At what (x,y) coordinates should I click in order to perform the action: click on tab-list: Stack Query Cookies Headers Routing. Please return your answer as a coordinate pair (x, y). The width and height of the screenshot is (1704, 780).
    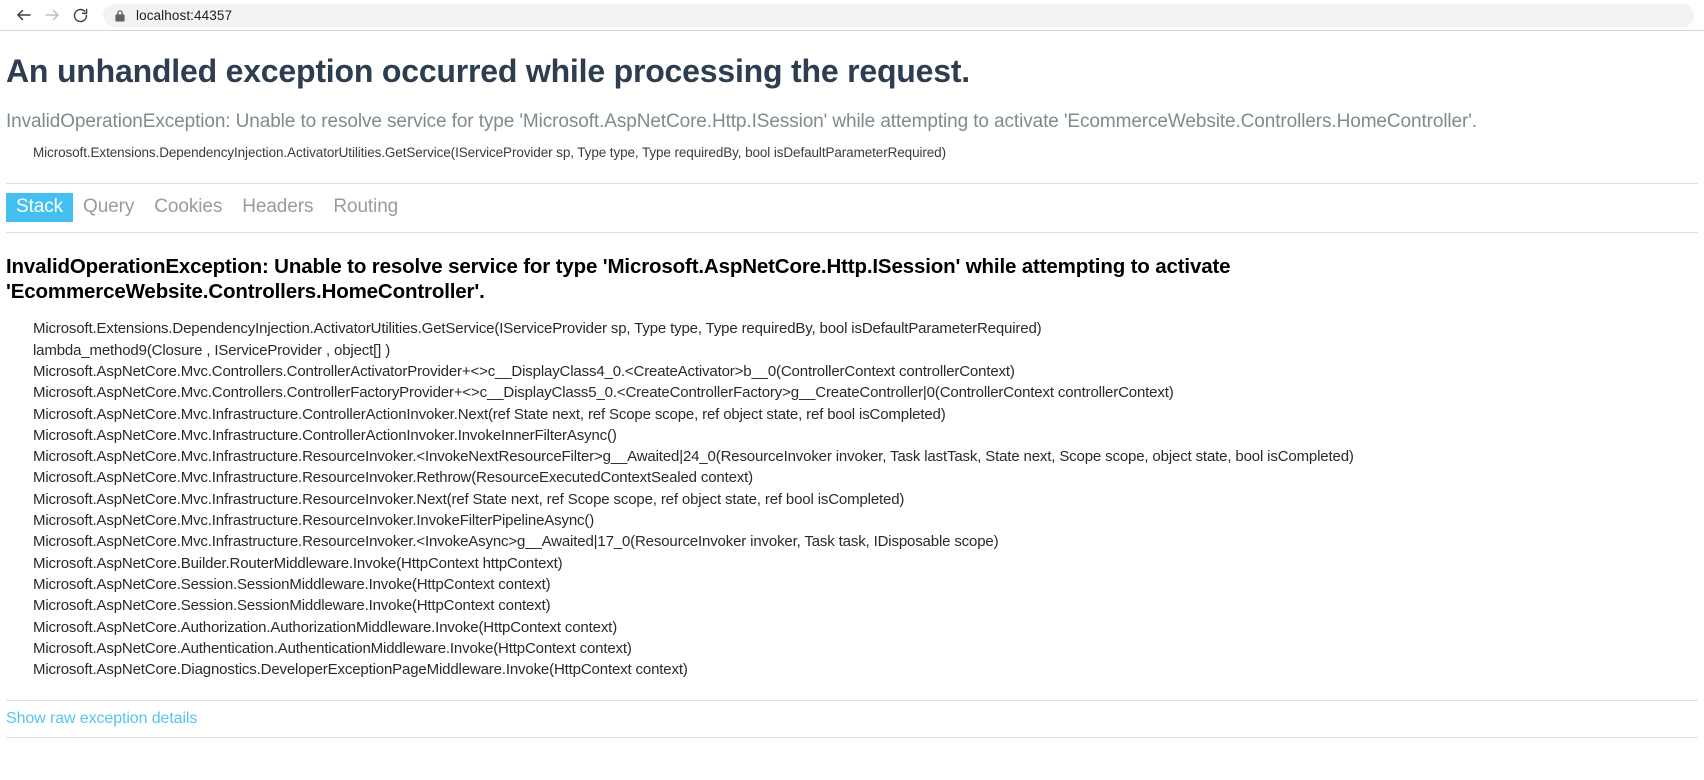
    Looking at the image, I should click on (852, 207).